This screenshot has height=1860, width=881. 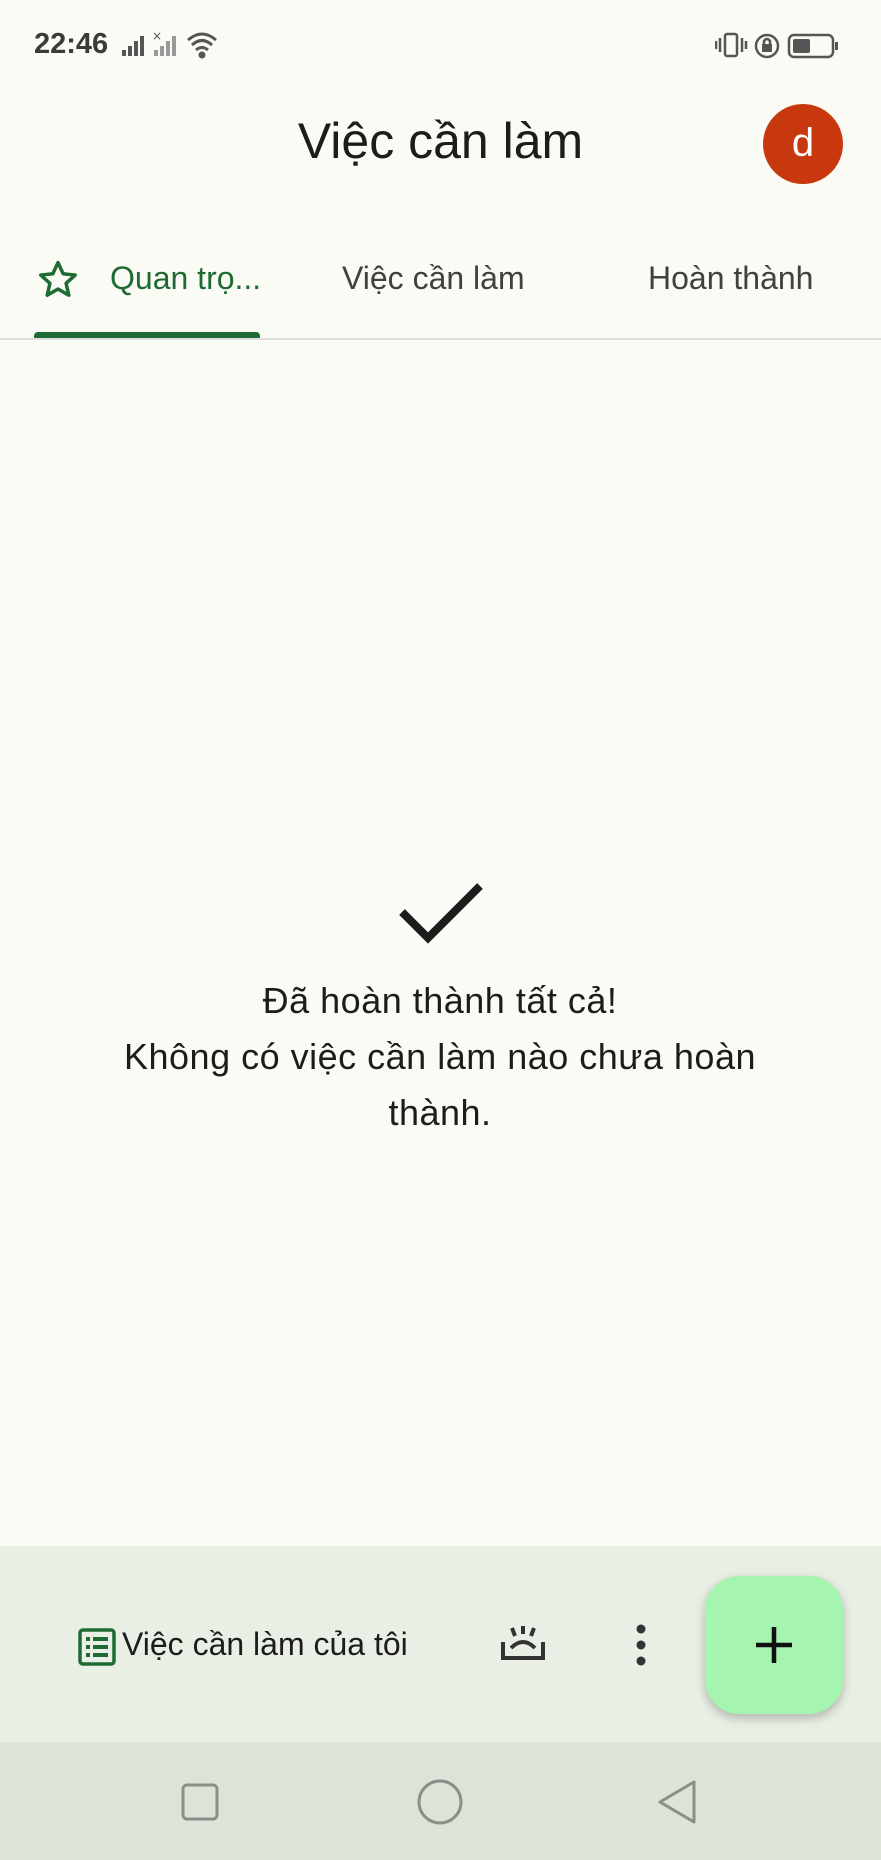 What do you see at coordinates (731, 45) in the screenshot?
I see `vibrate-icon` at bounding box center [731, 45].